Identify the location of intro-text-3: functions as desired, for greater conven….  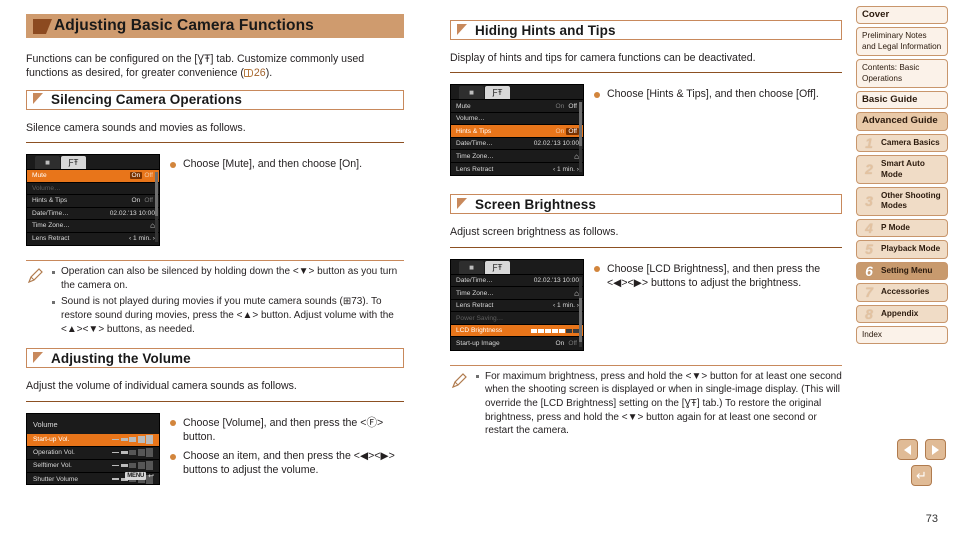
(135, 73).